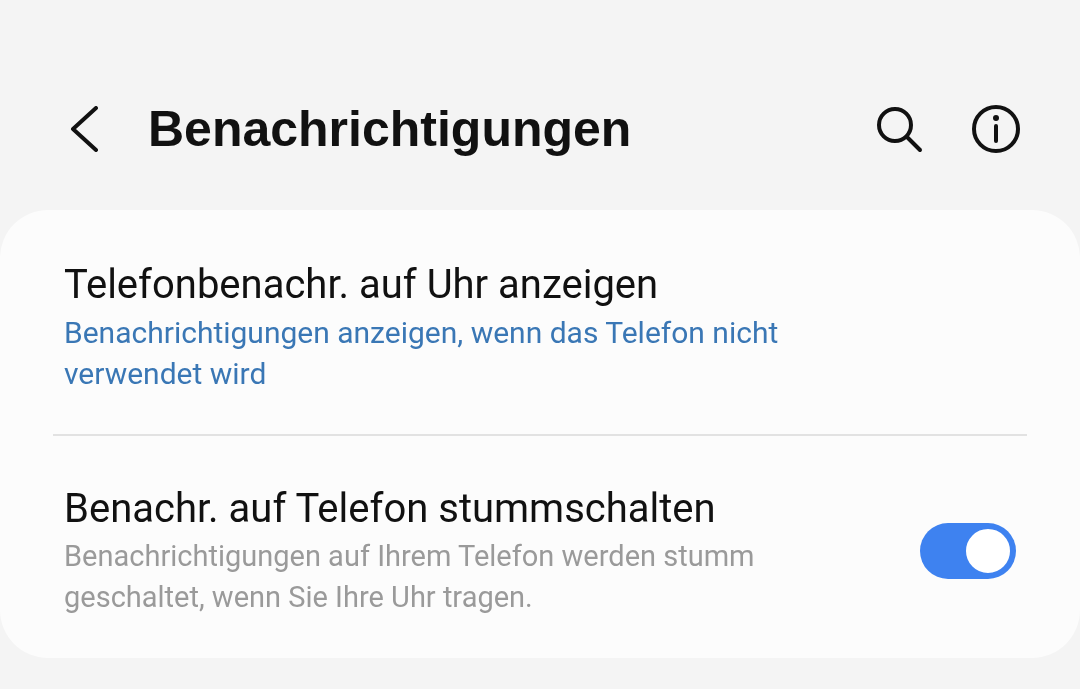  I want to click on info-button, so click(996, 129).